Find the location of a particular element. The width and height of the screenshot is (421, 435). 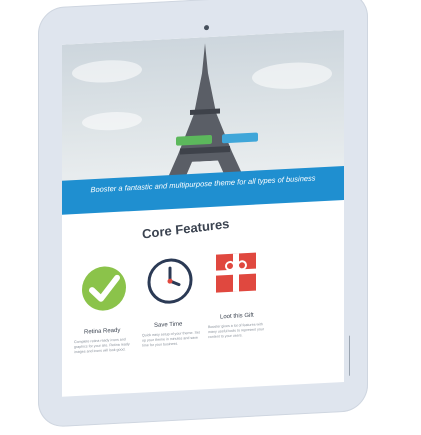

screen-edge-divider is located at coordinates (349, 355).